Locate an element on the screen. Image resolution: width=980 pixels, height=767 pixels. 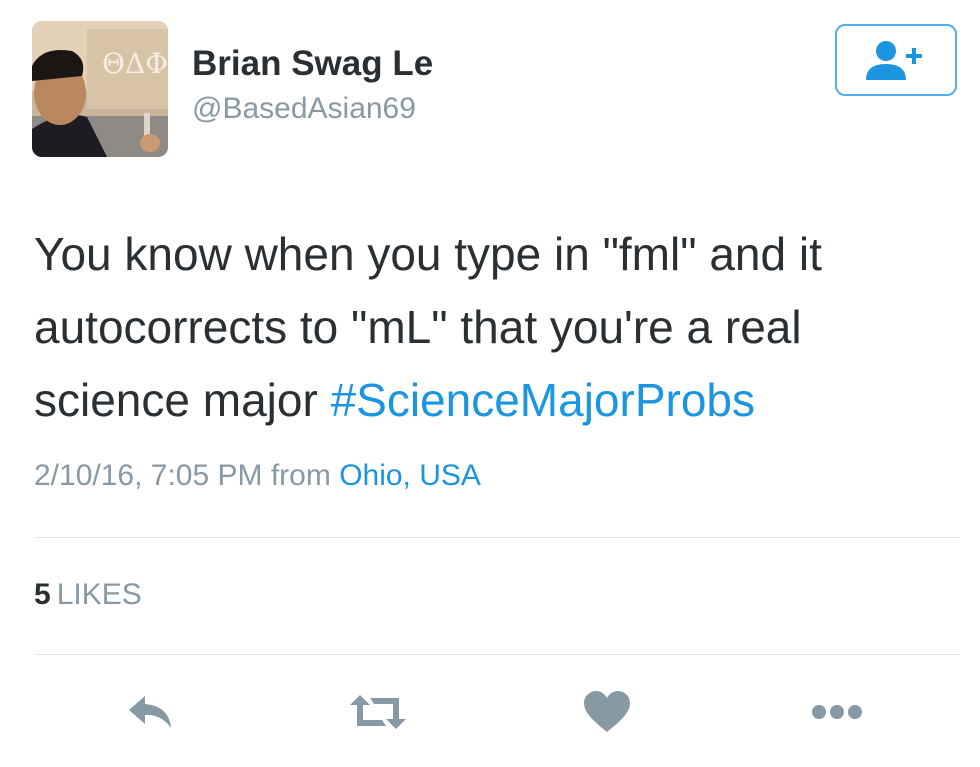
likes-count: 5 LIKES is located at coordinates (88, 595).